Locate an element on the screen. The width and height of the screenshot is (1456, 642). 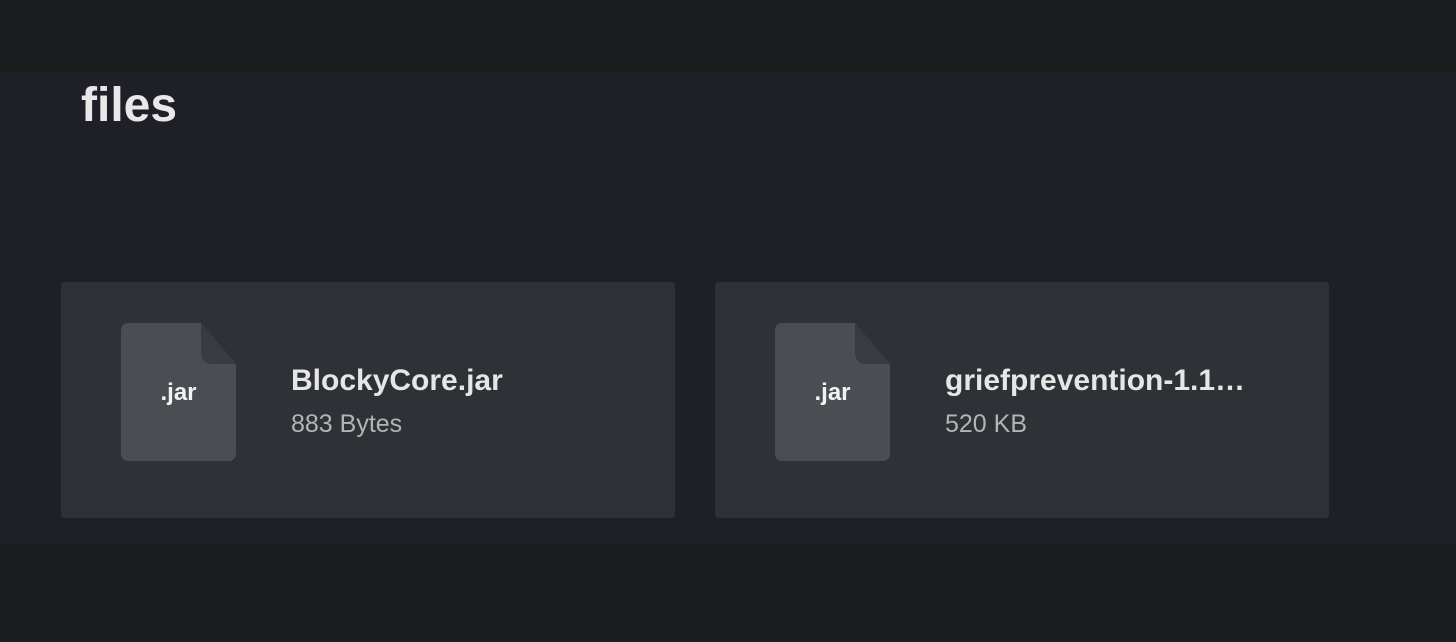
page-title: files is located at coordinates (129, 105).